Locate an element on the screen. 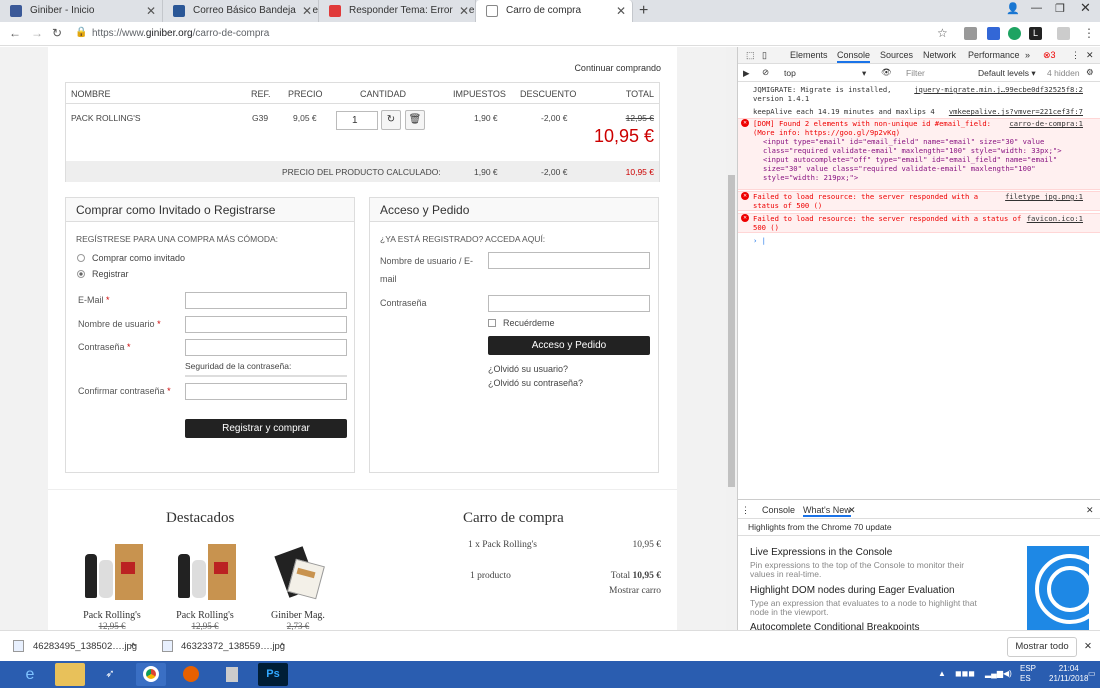 This screenshot has width=1100, height=691. context-select: top is located at coordinates (790, 73).